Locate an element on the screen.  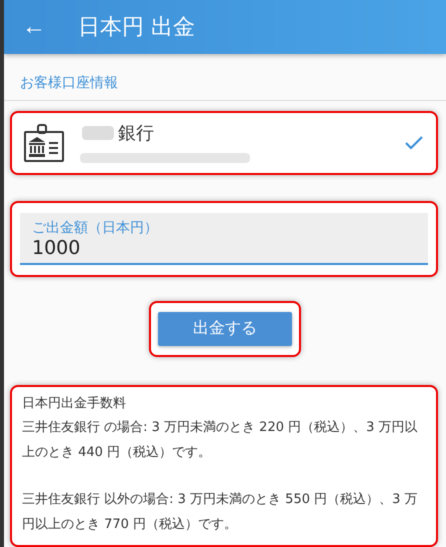
bank-name: 銀行 is located at coordinates (136, 133).